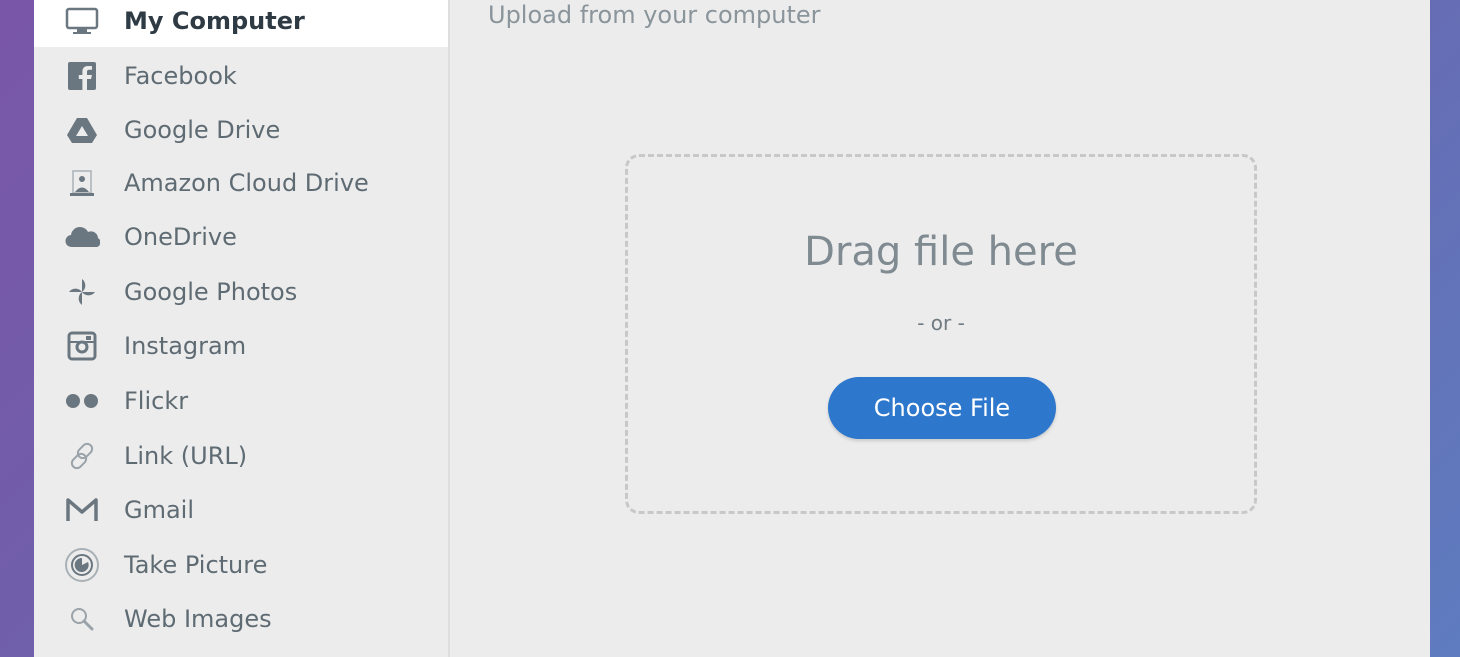 The height and width of the screenshot is (657, 1460). What do you see at coordinates (654, 15) in the screenshot?
I see `panel-title: Upload from your computer` at bounding box center [654, 15].